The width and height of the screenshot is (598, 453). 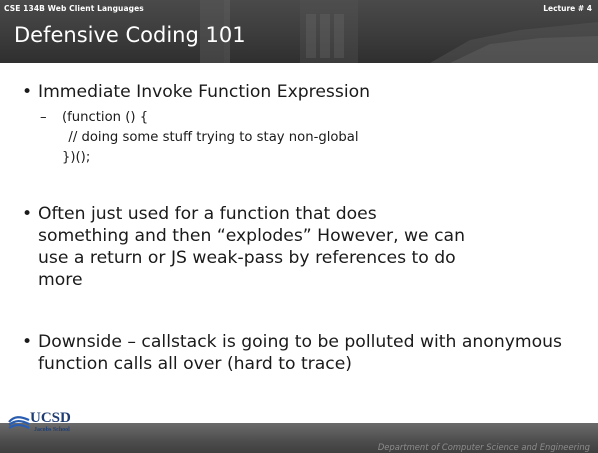 I want to click on ucsd-logo: UCSD Jacobs School, so click(x=43, y=427).